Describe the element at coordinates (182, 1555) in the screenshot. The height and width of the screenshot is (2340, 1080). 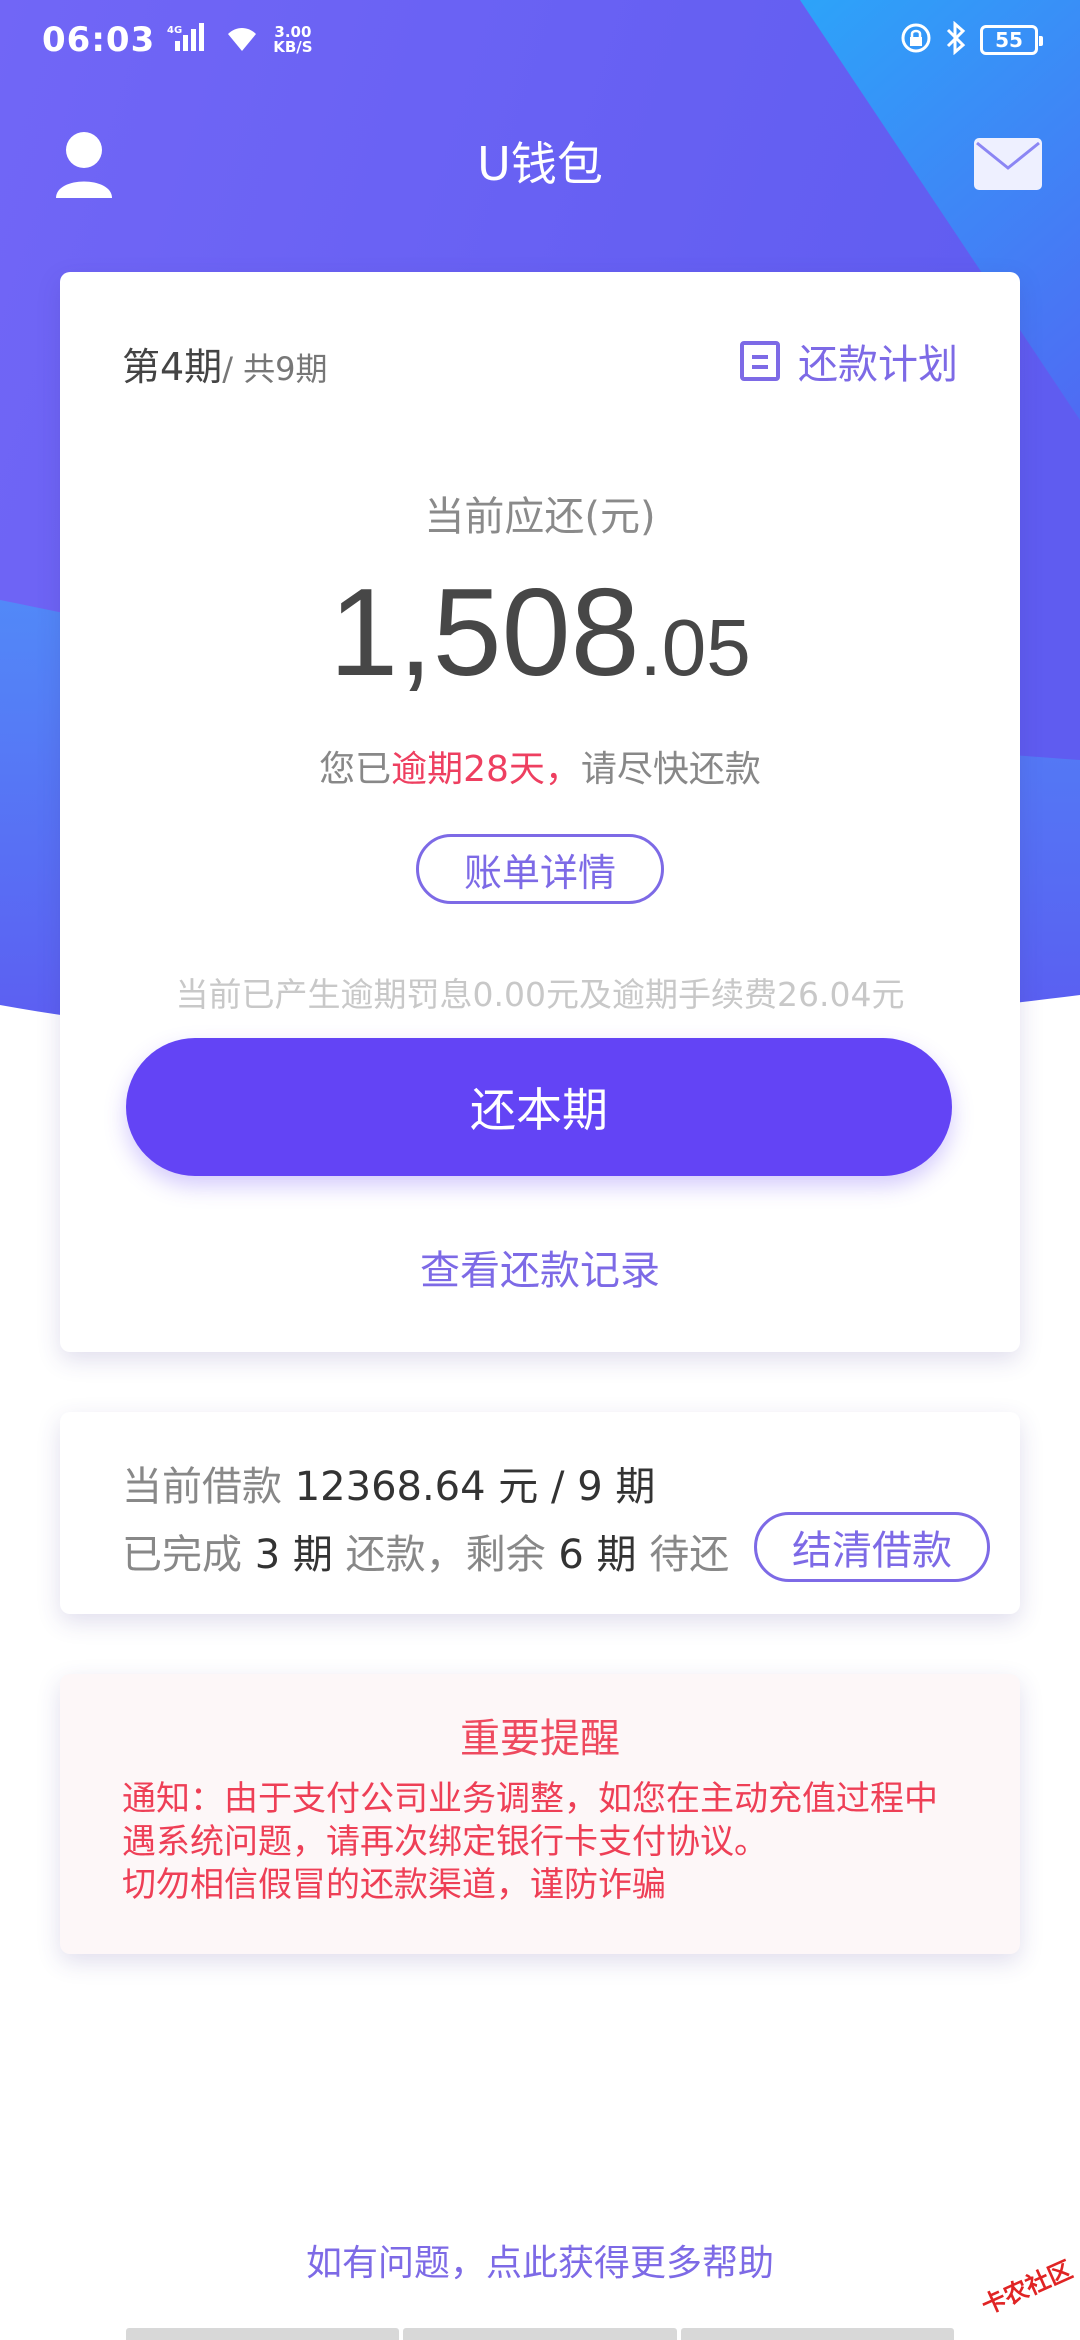
I see `completed-label: 已完成` at that location.